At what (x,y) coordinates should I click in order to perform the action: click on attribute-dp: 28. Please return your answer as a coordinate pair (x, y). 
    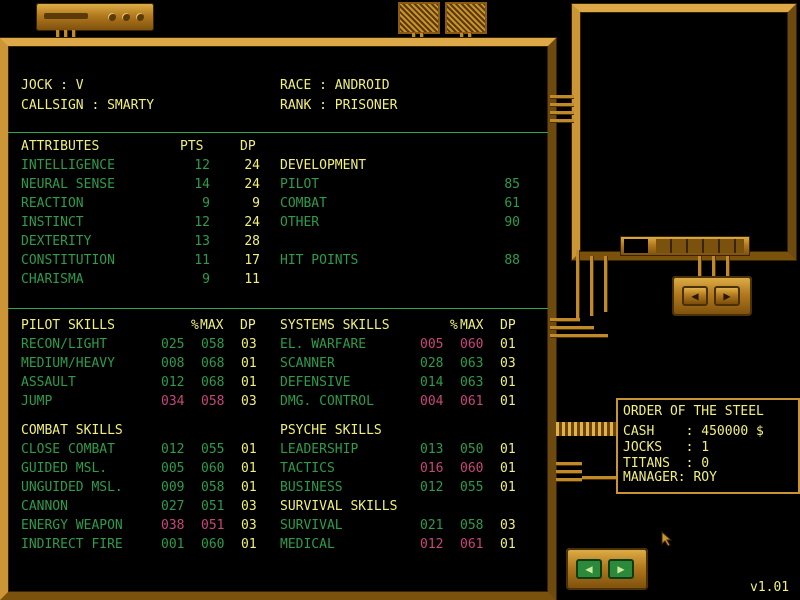
    Looking at the image, I should click on (252, 241).